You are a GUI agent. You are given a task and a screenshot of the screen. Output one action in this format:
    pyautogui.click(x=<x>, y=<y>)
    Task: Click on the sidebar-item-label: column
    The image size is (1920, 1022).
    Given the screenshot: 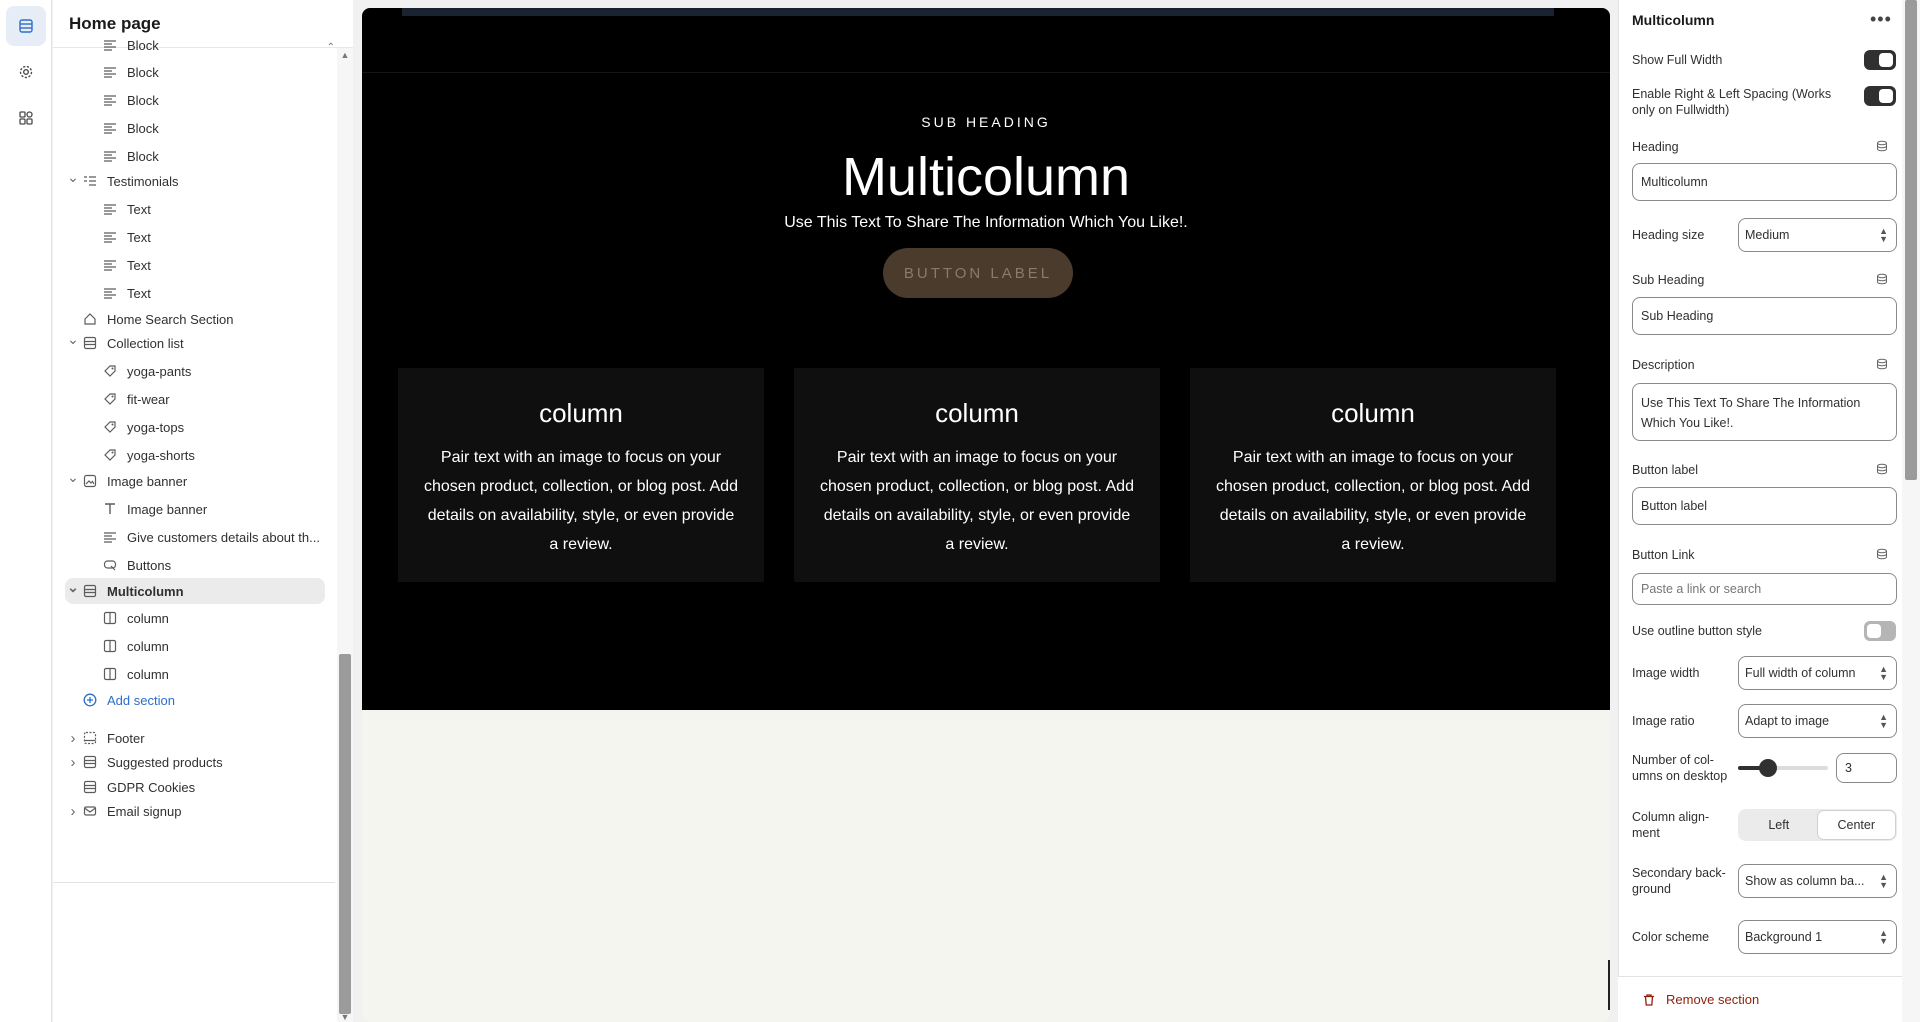 What is the action you would take?
    pyautogui.click(x=148, y=674)
    